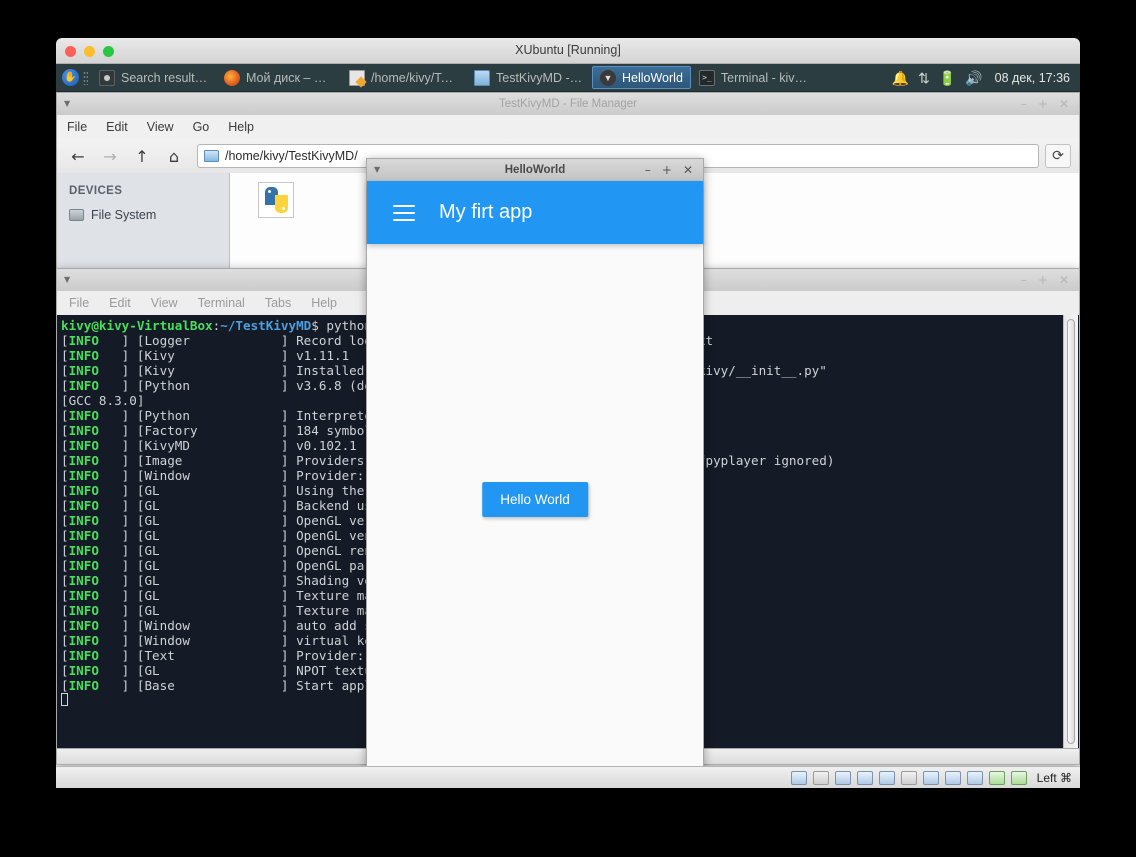 This screenshot has width=1136, height=857. Describe the element at coordinates (78, 156) in the screenshot. I see `back-icon: ←` at that location.